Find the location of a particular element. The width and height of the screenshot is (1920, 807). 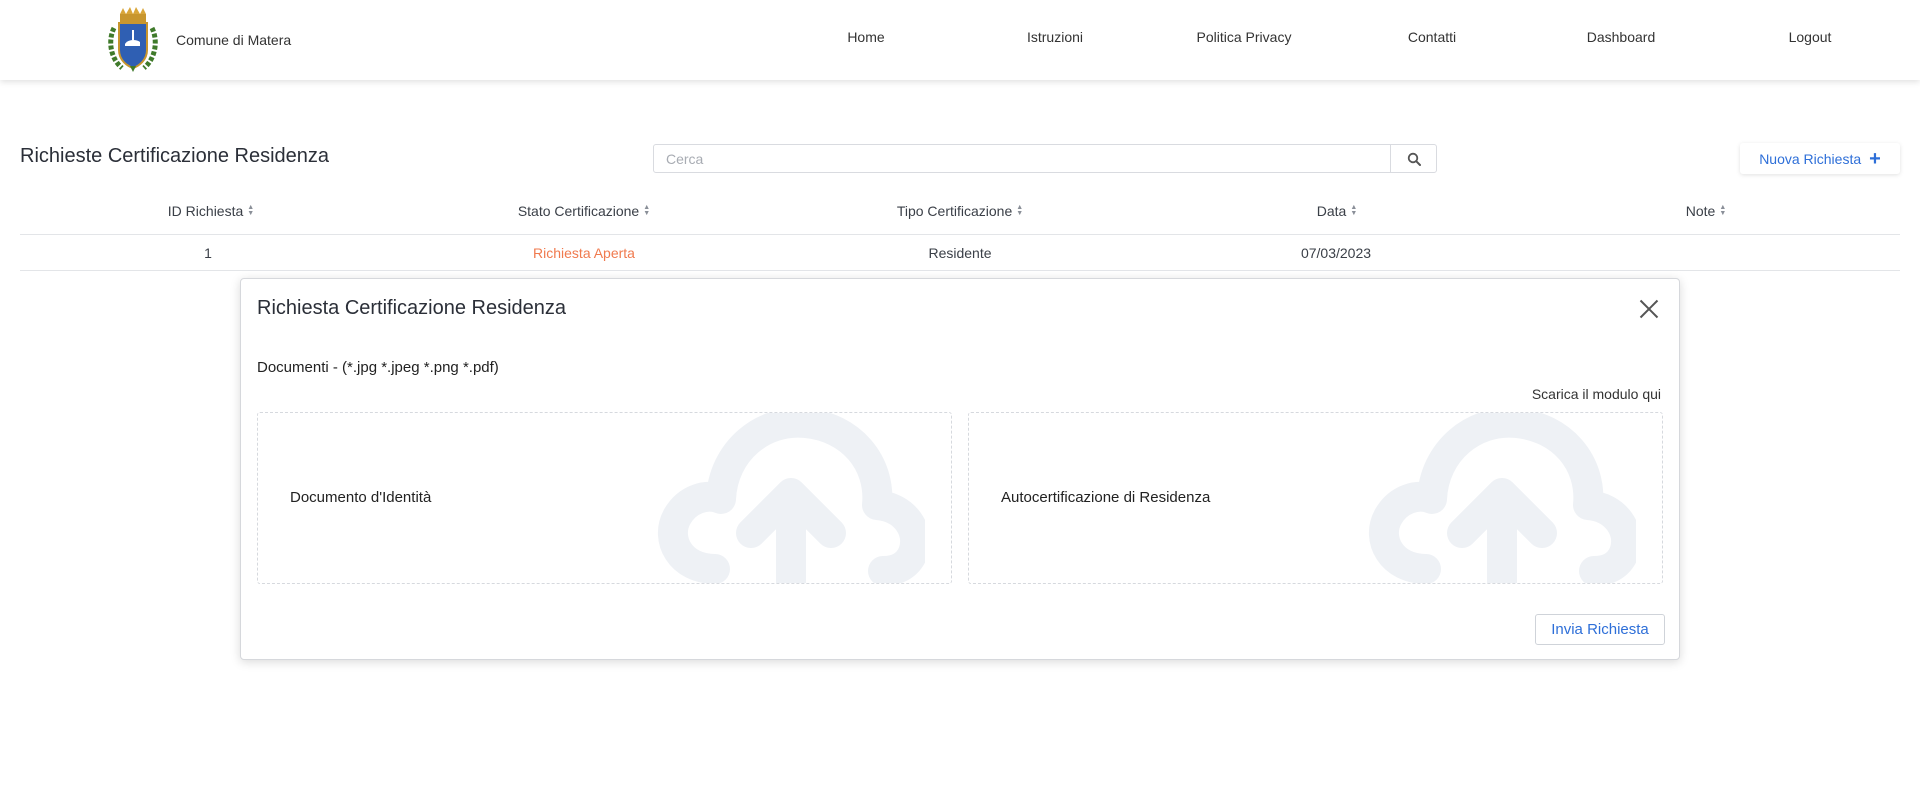

nav-contatti: Contatti is located at coordinates (1432, 37).